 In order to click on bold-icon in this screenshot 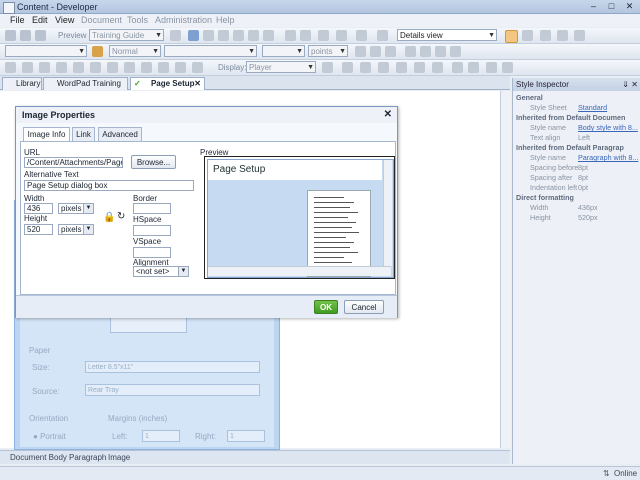, I will do `click(360, 51)`.